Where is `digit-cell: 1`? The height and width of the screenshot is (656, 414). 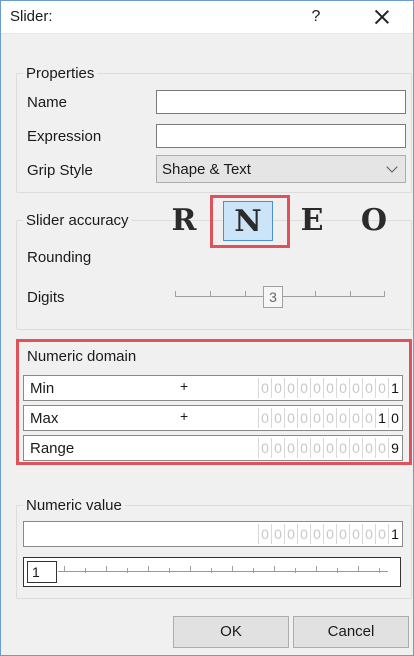 digit-cell: 1 is located at coordinates (394, 534).